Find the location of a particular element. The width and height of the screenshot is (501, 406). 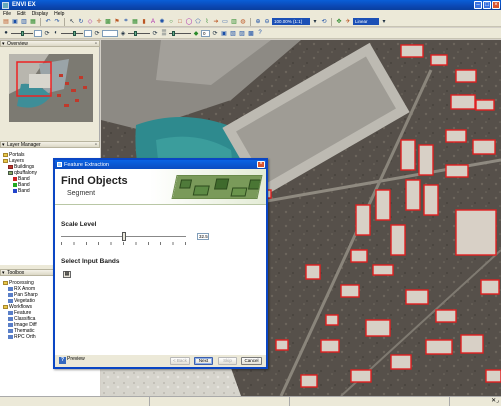

menu-help: Help is located at coordinates (59, 14).